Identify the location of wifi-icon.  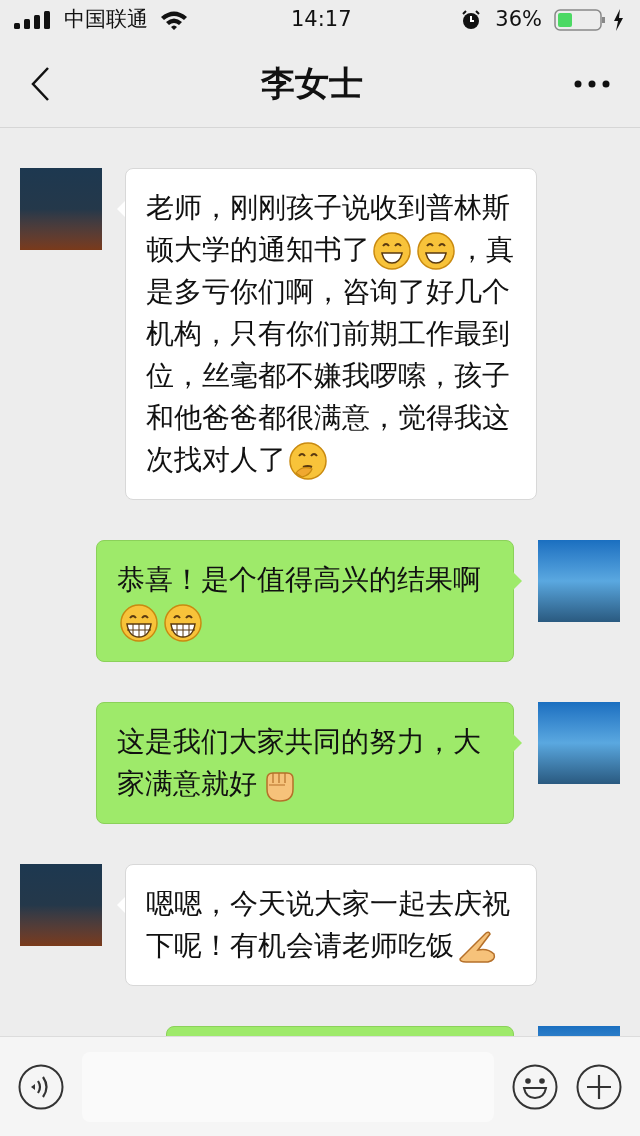
(174, 20).